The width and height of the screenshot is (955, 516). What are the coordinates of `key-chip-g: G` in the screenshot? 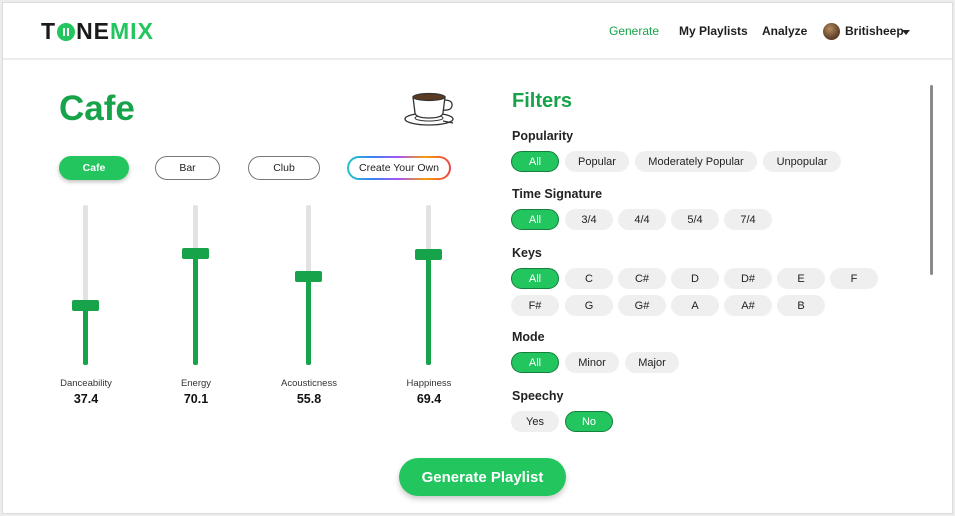 It's located at (589, 305).